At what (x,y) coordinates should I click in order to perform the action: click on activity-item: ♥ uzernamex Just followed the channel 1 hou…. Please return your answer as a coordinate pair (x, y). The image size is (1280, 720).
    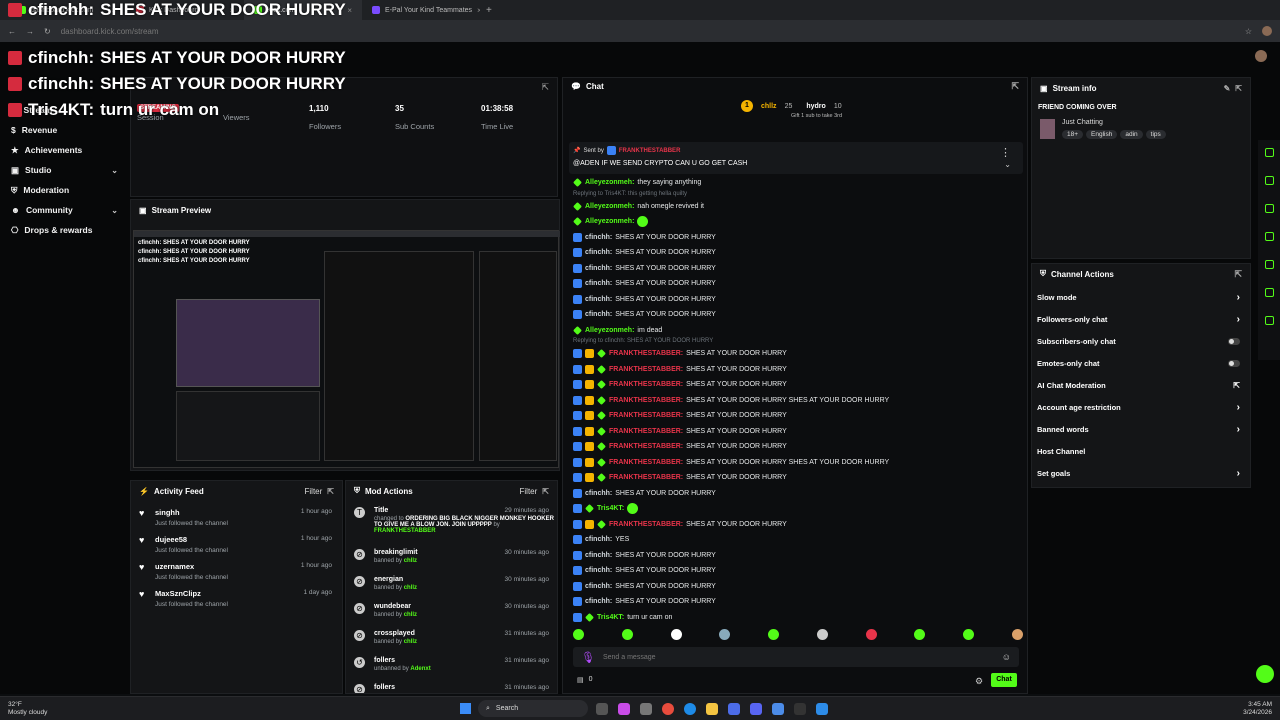
    Looking at the image, I should click on (236, 572).